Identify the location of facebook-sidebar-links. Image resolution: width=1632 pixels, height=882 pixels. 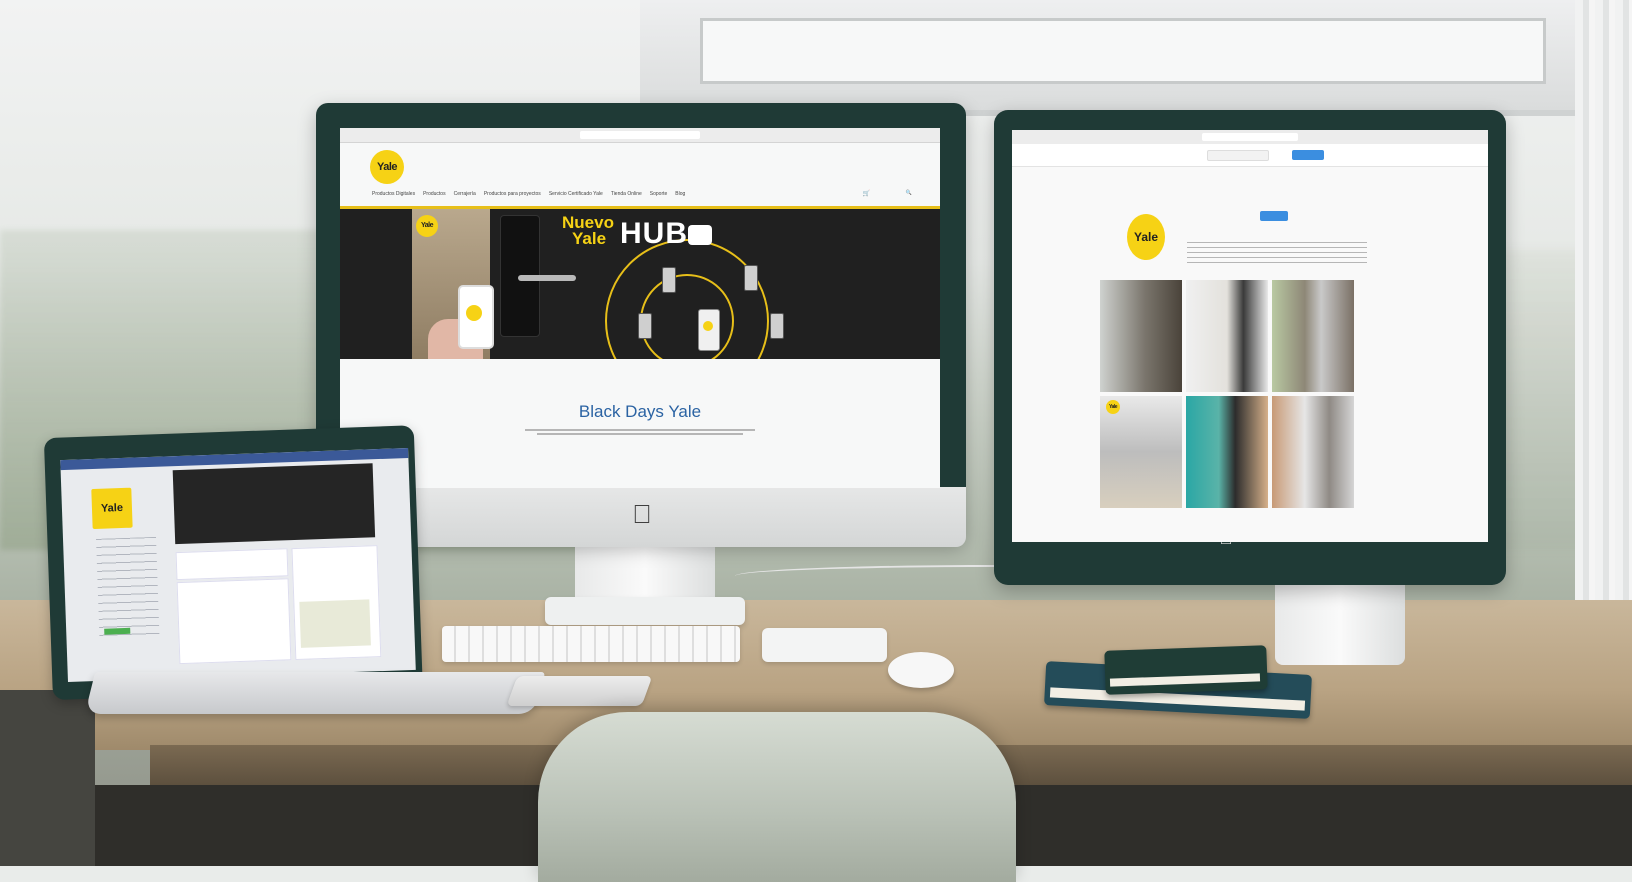
(128, 587).